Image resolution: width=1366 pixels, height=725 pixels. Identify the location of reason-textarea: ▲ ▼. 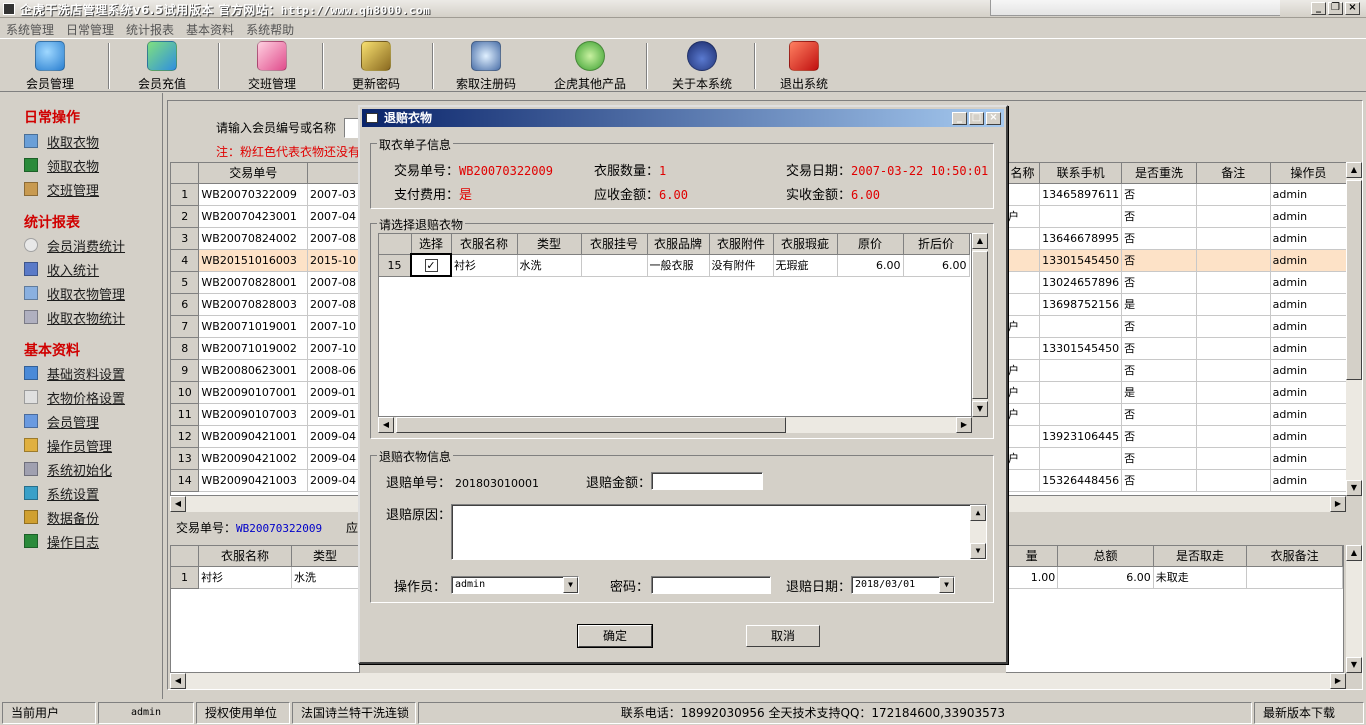
(719, 532).